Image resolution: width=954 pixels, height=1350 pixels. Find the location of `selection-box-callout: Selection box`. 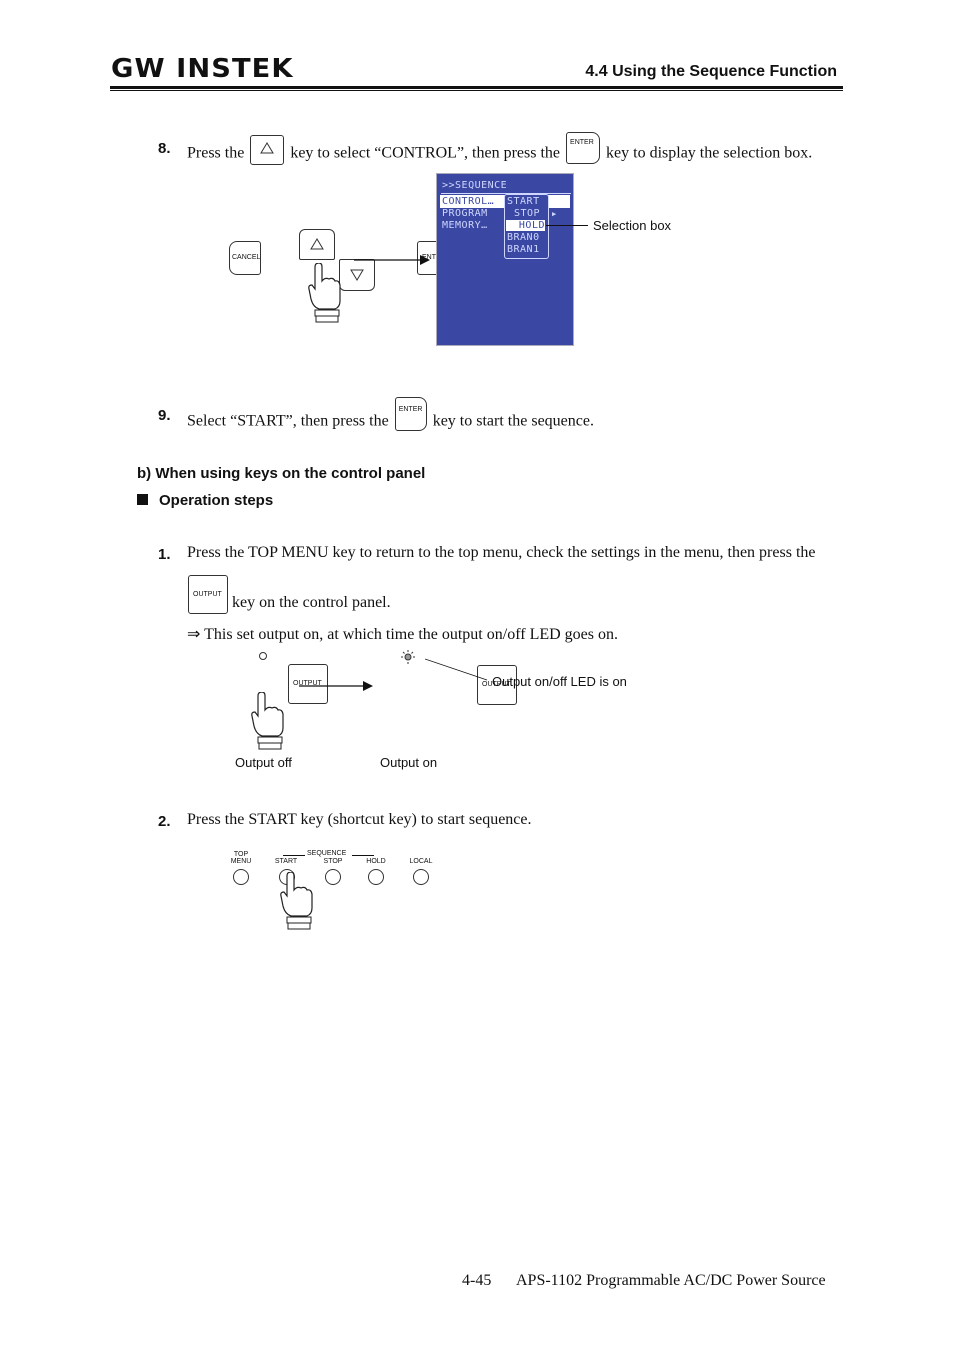

selection-box-callout: Selection box is located at coordinates (632, 225).